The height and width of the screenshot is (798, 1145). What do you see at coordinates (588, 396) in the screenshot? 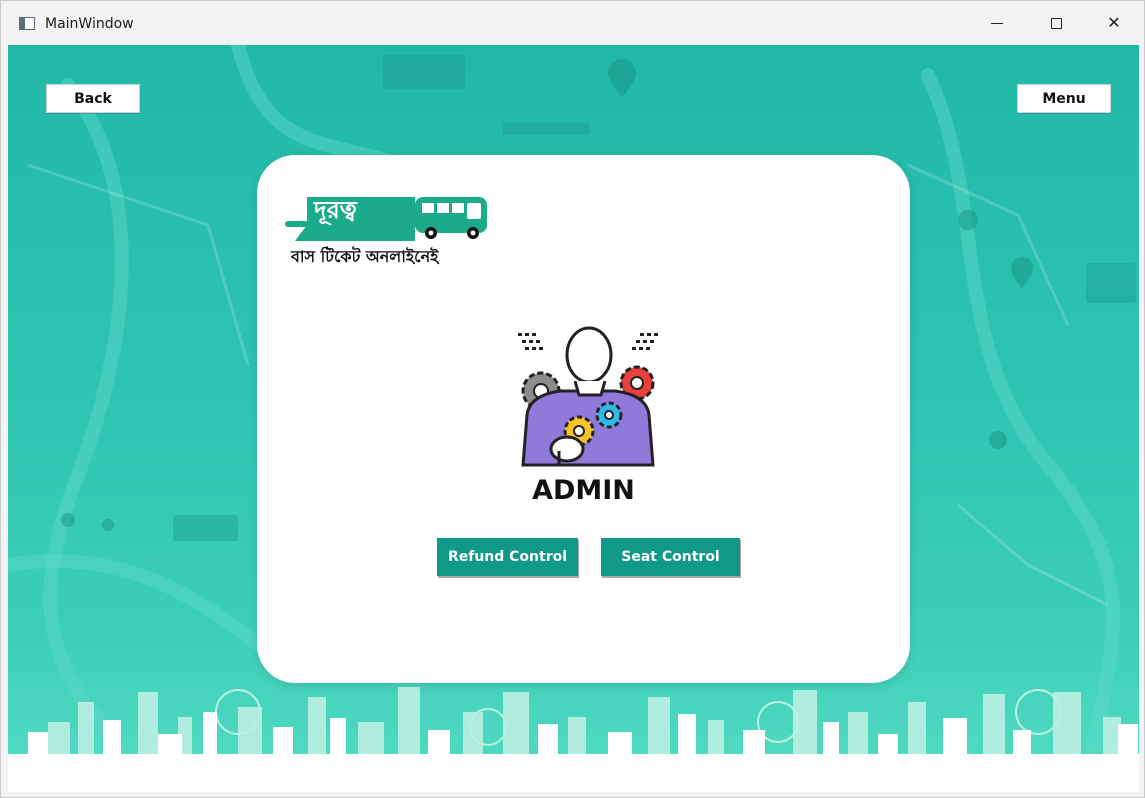
I see `admin-gears-icon` at bounding box center [588, 396].